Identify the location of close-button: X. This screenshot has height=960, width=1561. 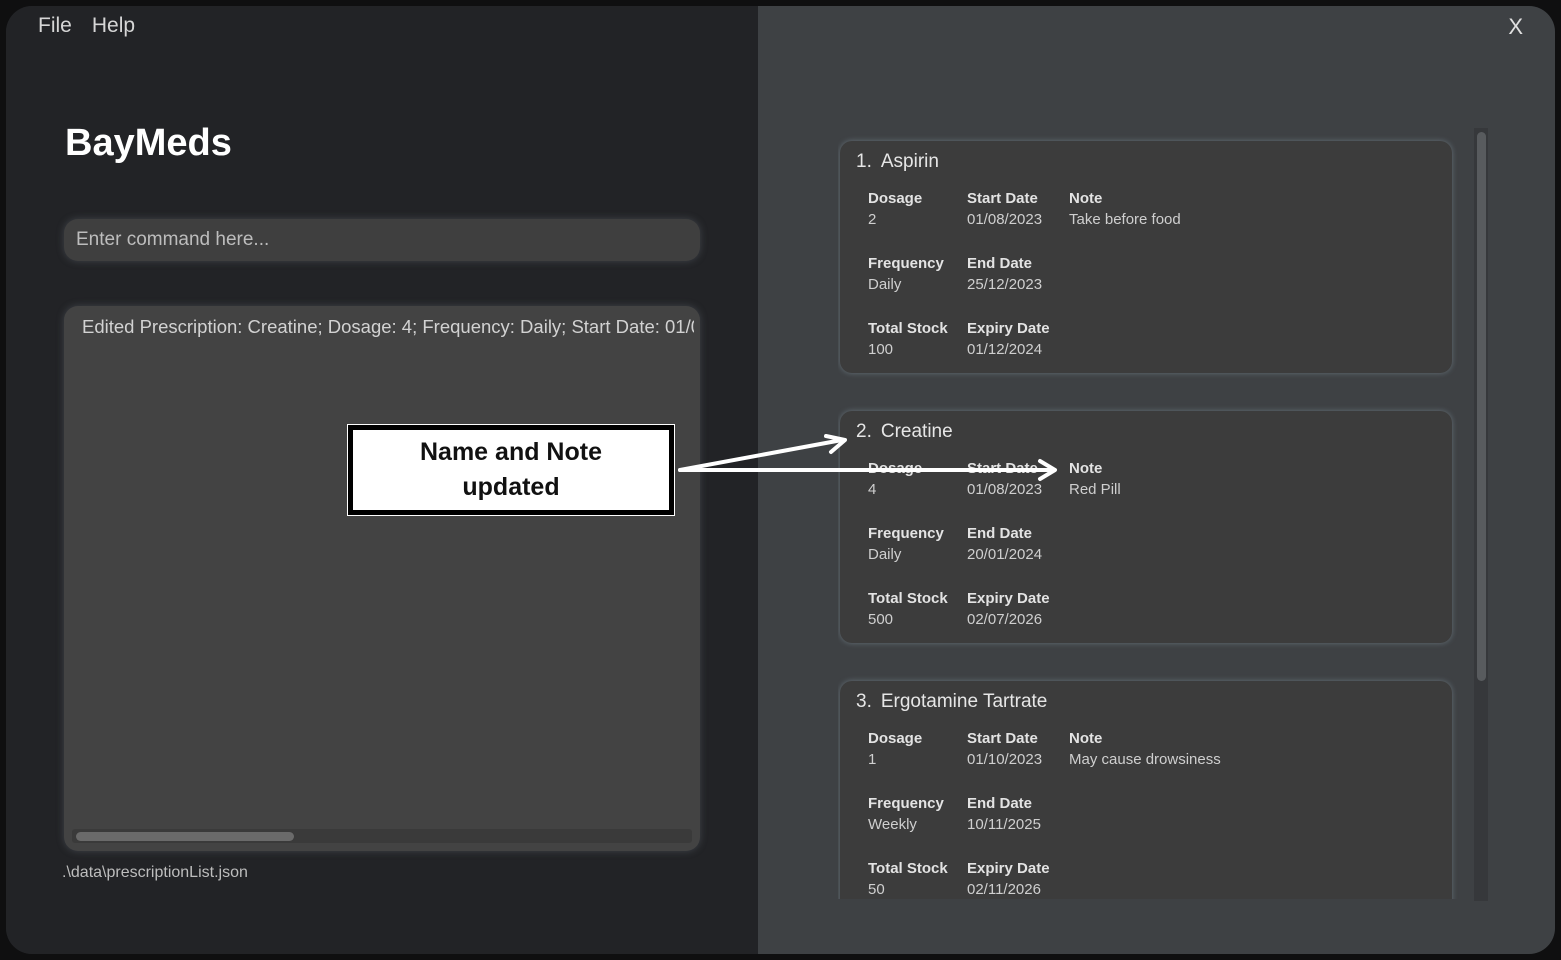
(1515, 27).